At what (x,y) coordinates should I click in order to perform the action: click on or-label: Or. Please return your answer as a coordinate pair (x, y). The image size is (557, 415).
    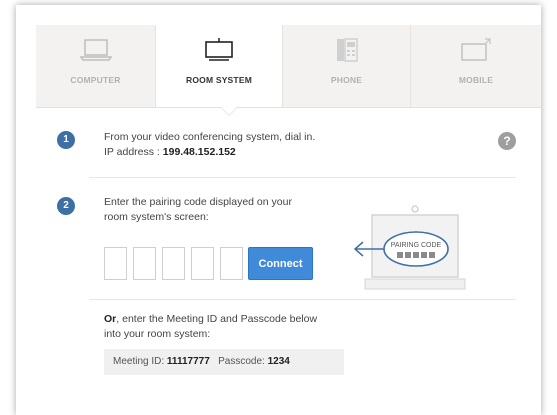
    Looking at the image, I should click on (110, 319).